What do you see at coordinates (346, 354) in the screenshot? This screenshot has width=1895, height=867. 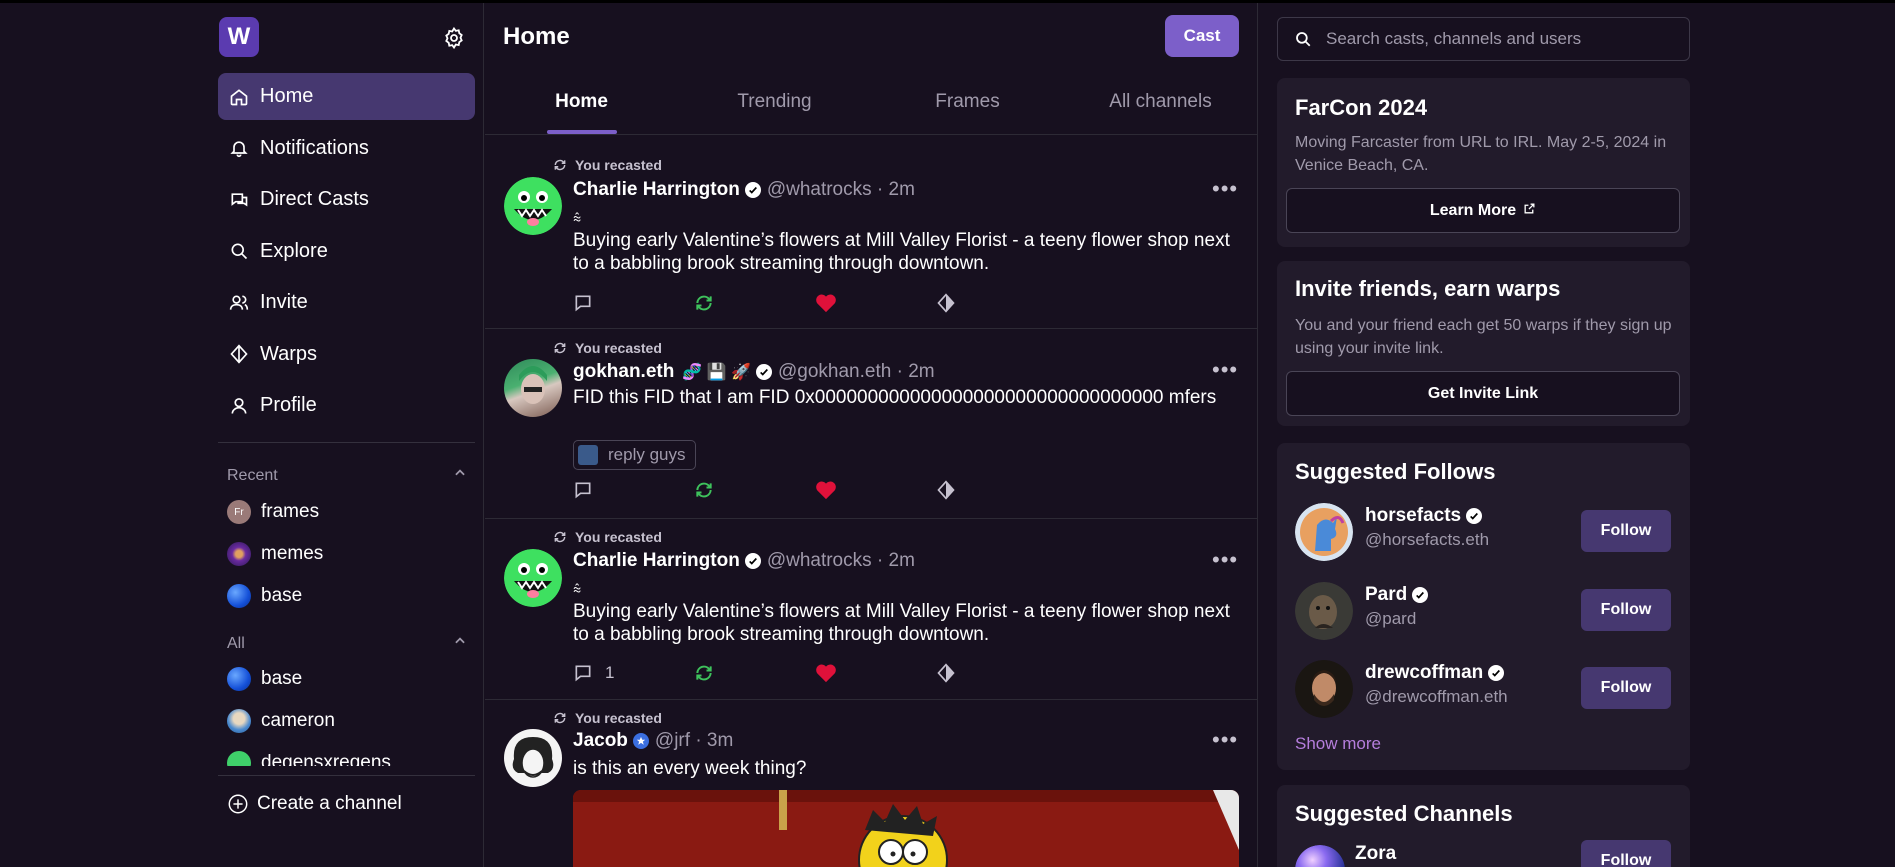 I see `nav-item-warps: Warps` at bounding box center [346, 354].